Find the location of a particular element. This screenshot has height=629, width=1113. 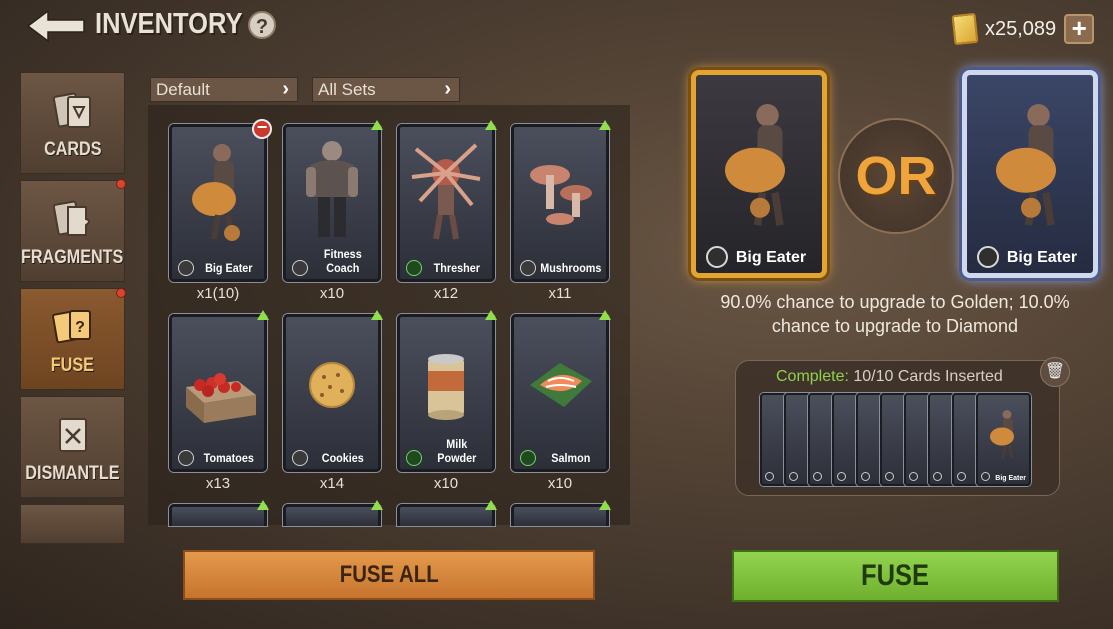

card-name: Salmon is located at coordinates (571, 458).